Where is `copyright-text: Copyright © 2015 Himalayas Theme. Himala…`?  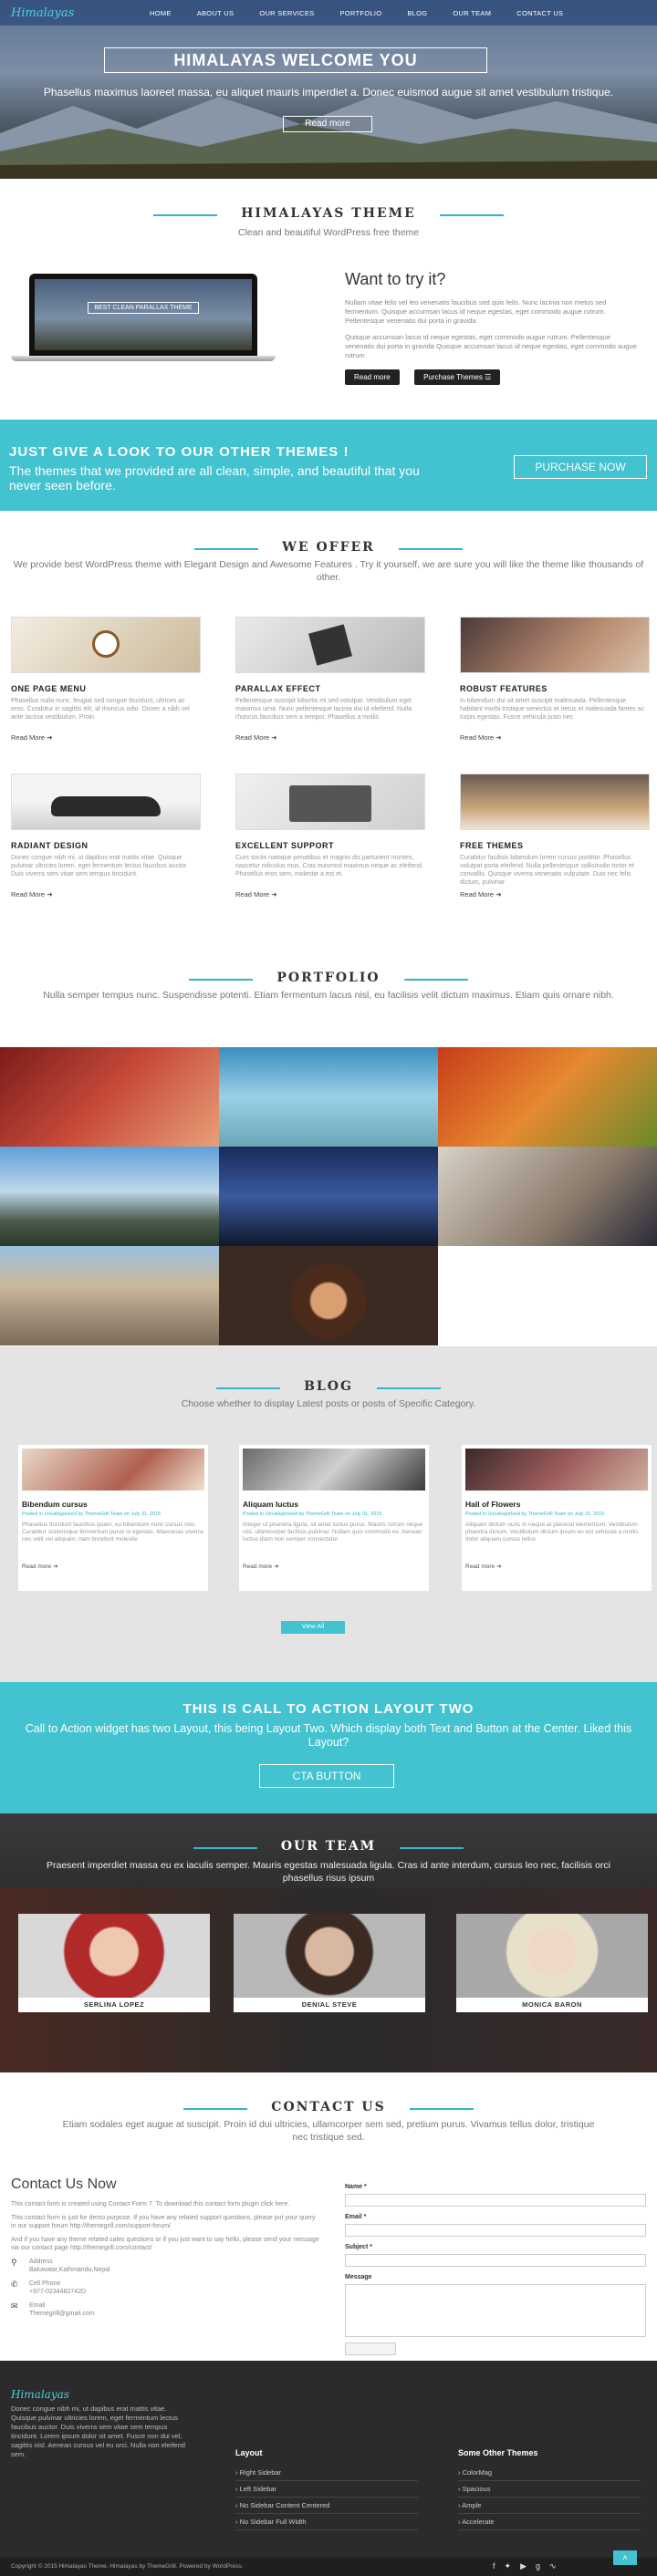
copyright-text: Copyright © 2015 Himalayas Theme. Himala… is located at coordinates (127, 2566).